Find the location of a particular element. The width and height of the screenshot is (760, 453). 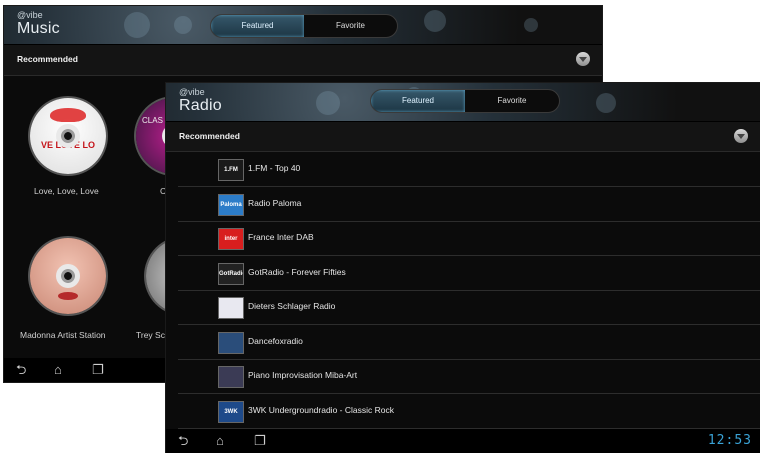

system-nav-bar: ⮌ ⌂ ❐ 12:53 is located at coordinates (463, 441).